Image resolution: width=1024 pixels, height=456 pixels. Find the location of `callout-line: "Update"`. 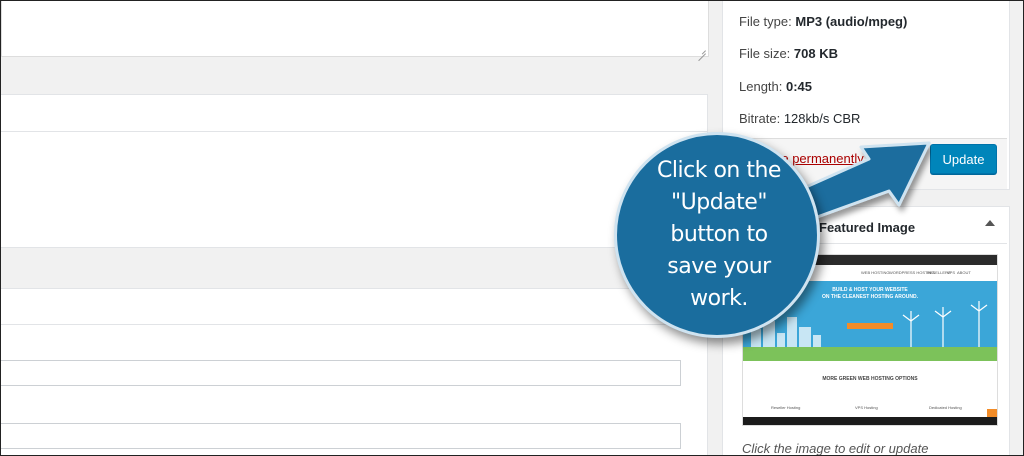

callout-line: "Update" is located at coordinates (719, 202).